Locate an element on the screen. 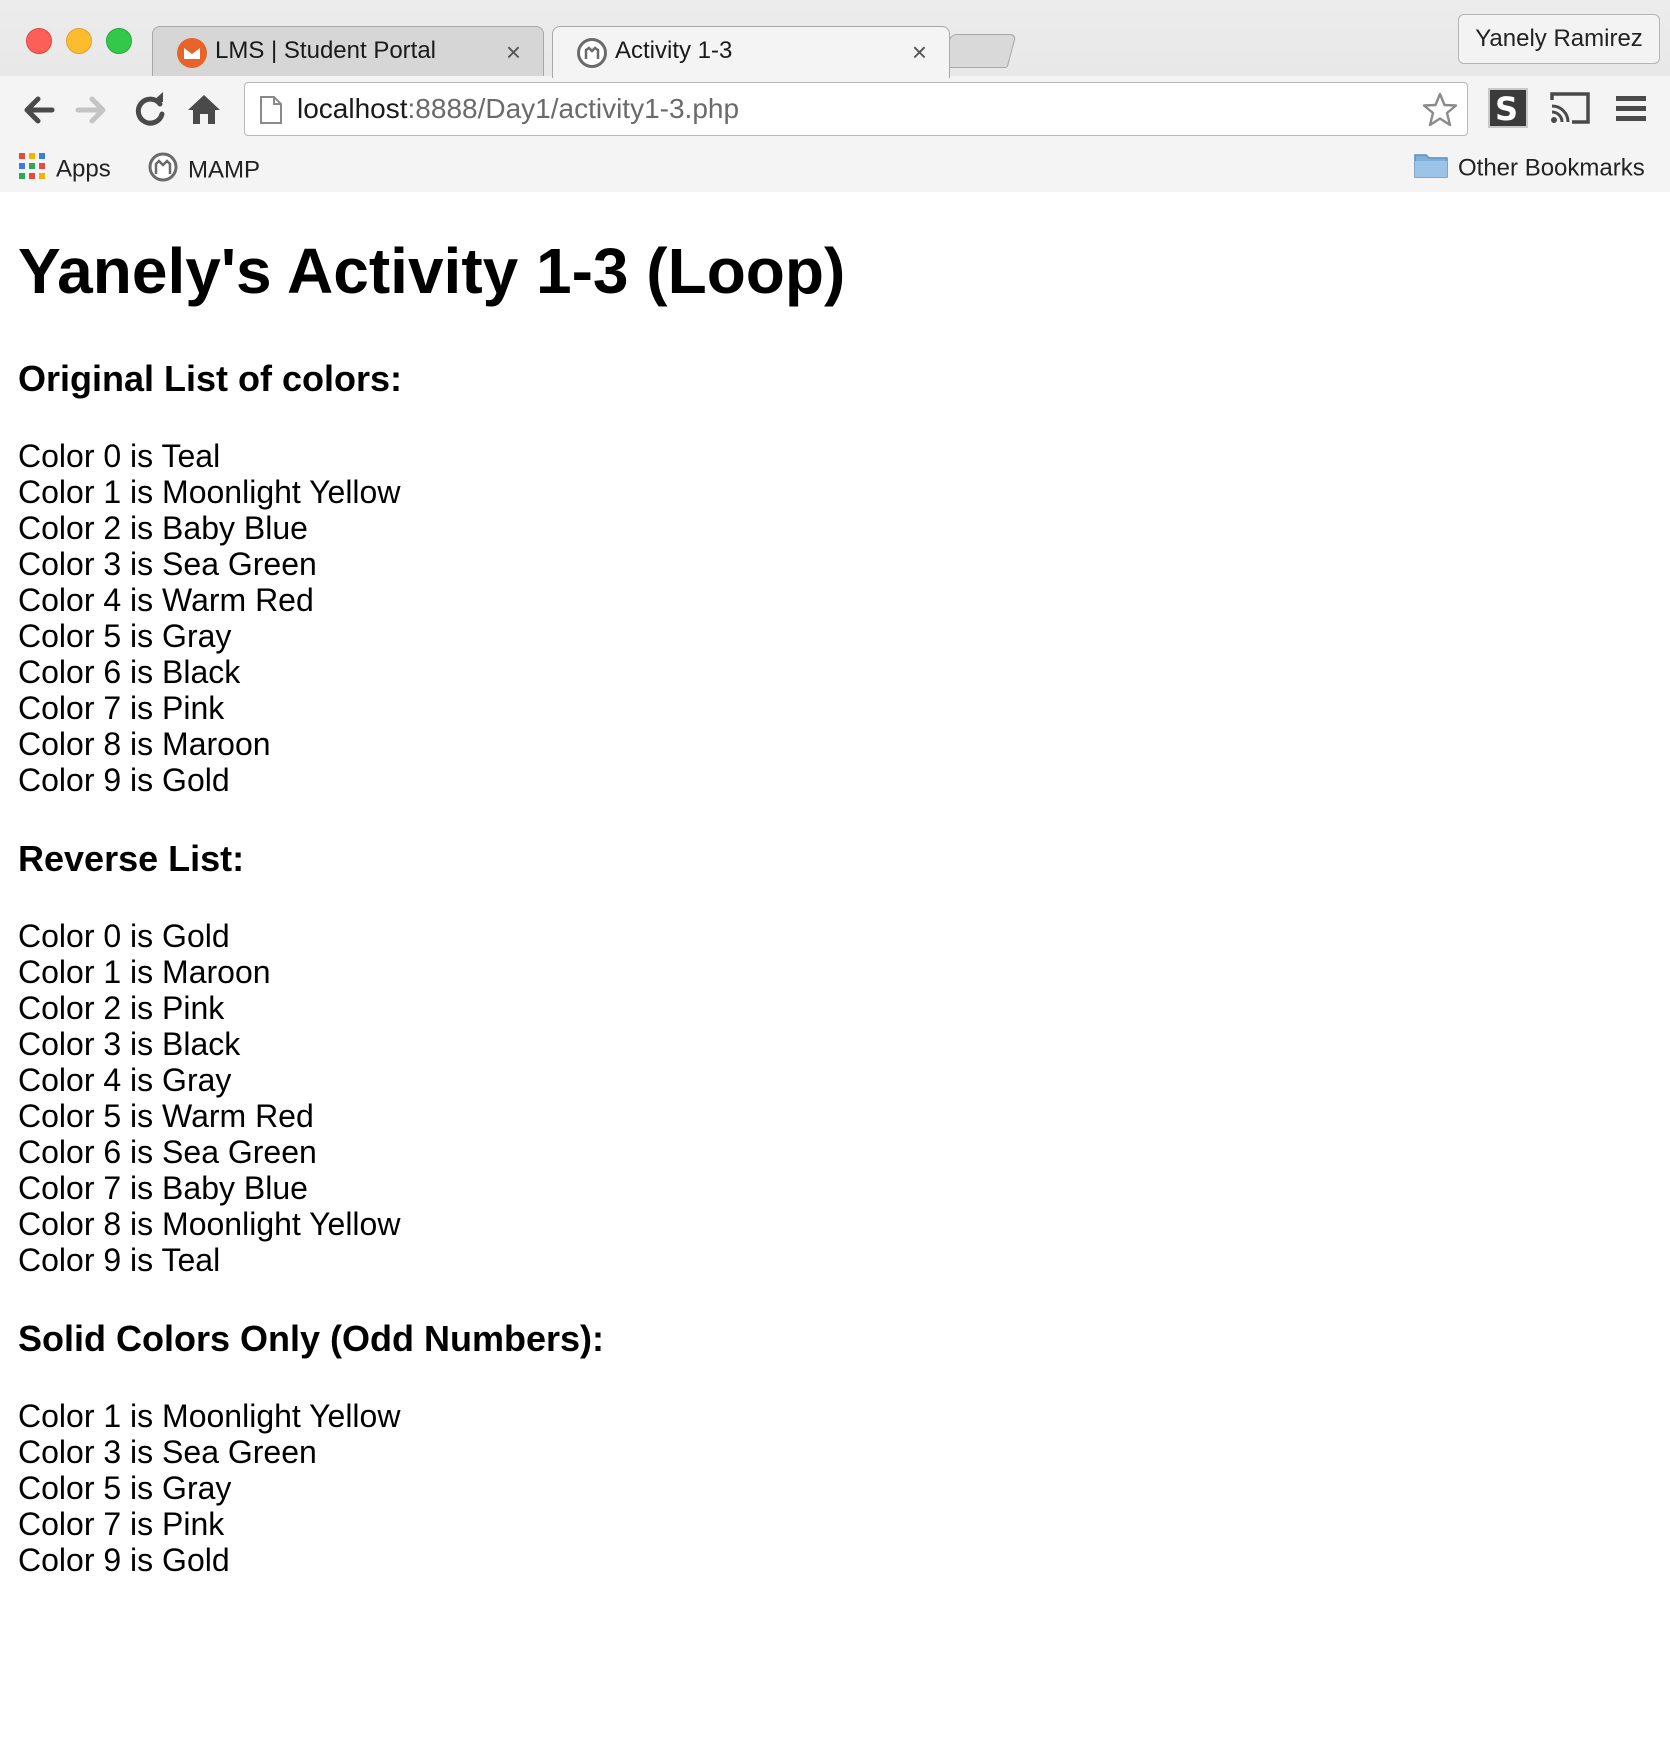  folder-icon is located at coordinates (1431, 168).